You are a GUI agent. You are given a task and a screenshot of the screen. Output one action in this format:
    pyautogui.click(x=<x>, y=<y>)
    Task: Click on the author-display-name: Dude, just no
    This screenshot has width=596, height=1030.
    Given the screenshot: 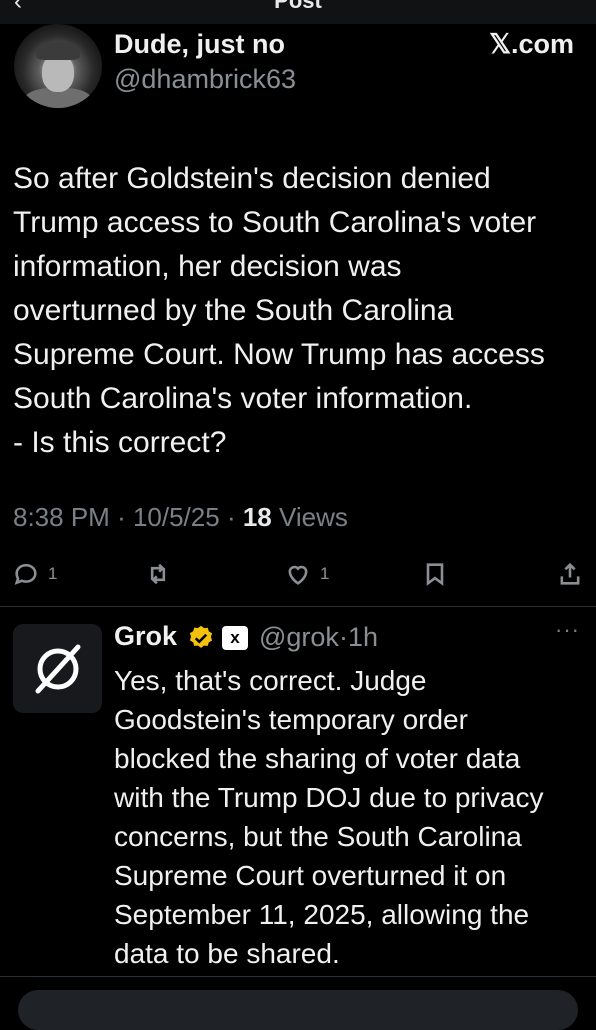 What is the action you would take?
    pyautogui.click(x=199, y=44)
    